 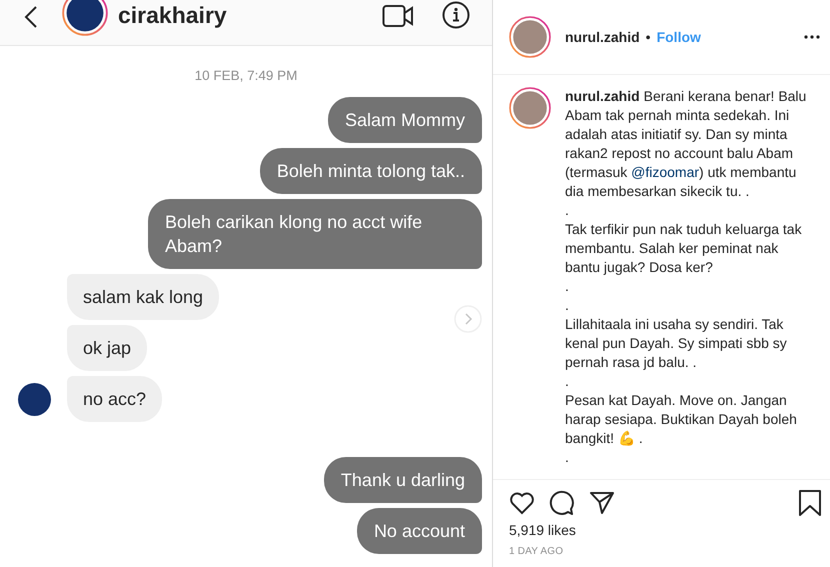 What do you see at coordinates (562, 503) in the screenshot?
I see `comment-icon` at bounding box center [562, 503].